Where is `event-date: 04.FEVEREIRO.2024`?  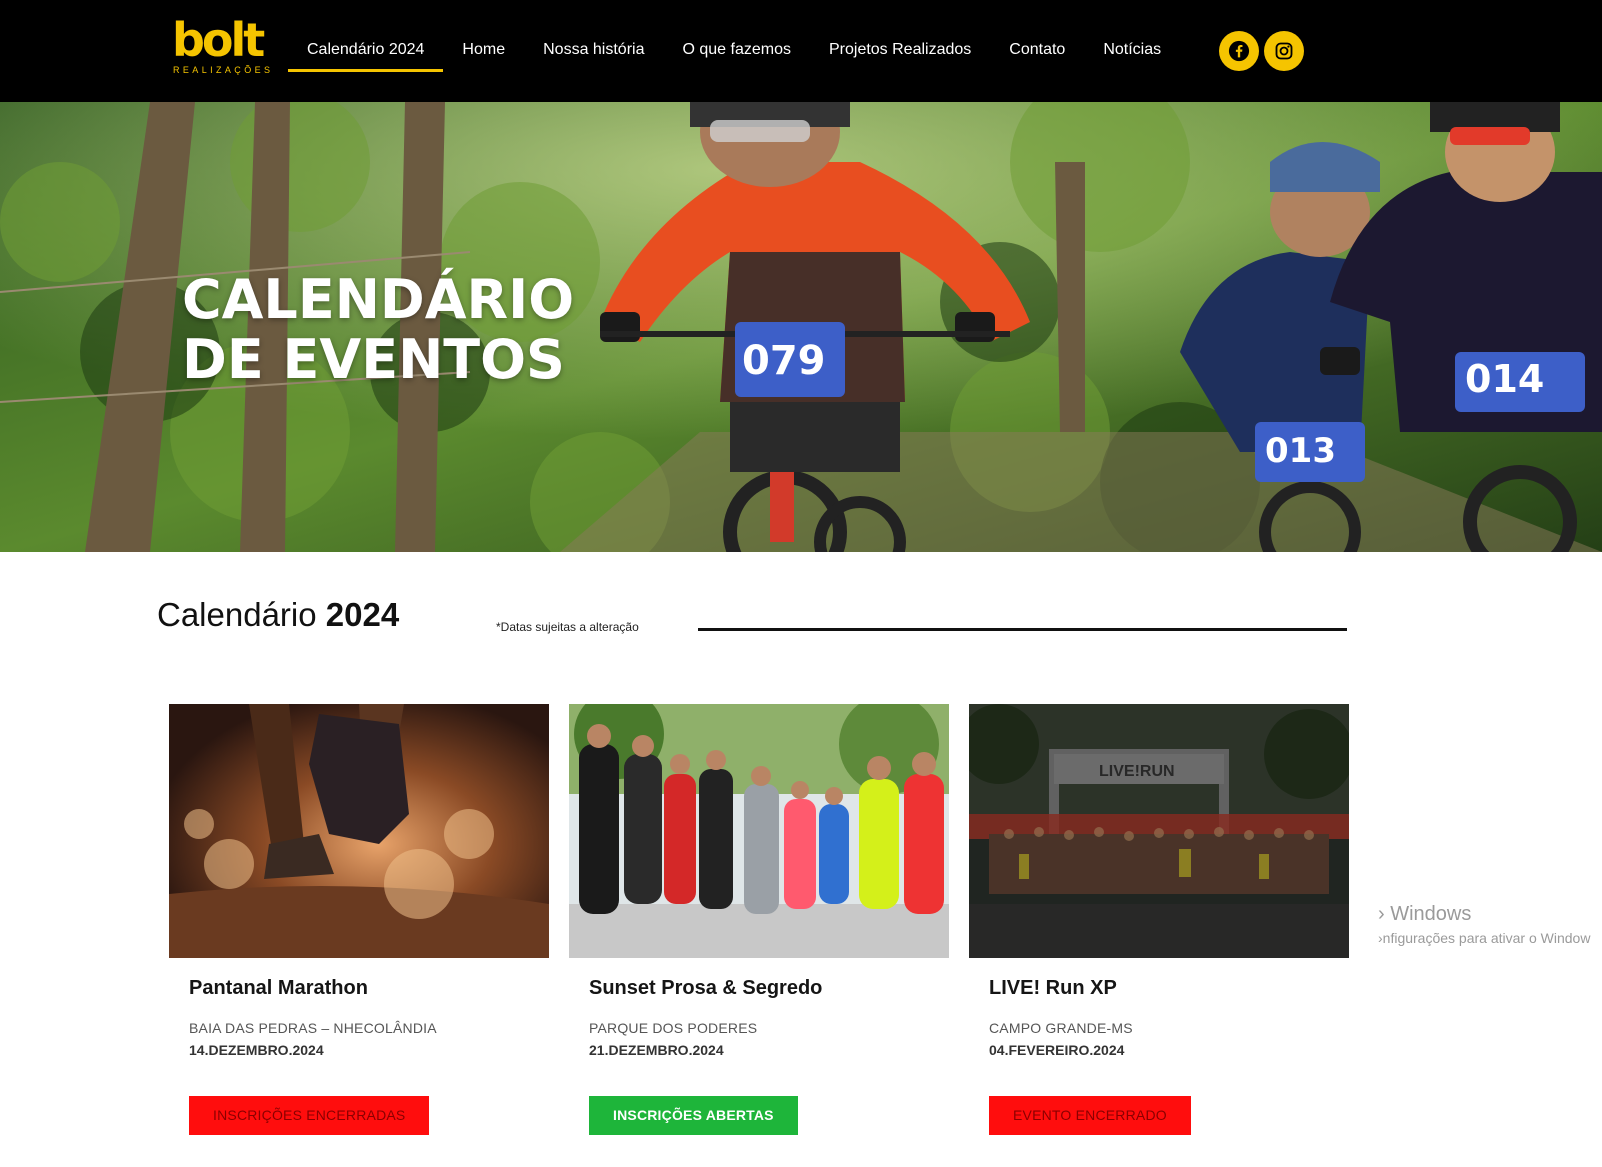
event-date: 04.FEVEREIRO.2024 is located at coordinates (1057, 1050).